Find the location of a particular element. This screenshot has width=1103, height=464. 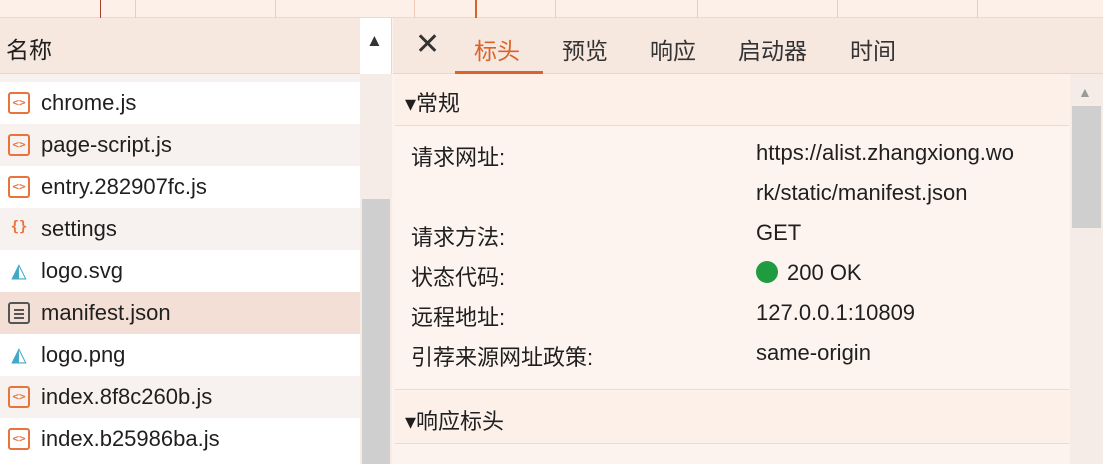

json-file-icon: {} is located at coordinates (19, 227).